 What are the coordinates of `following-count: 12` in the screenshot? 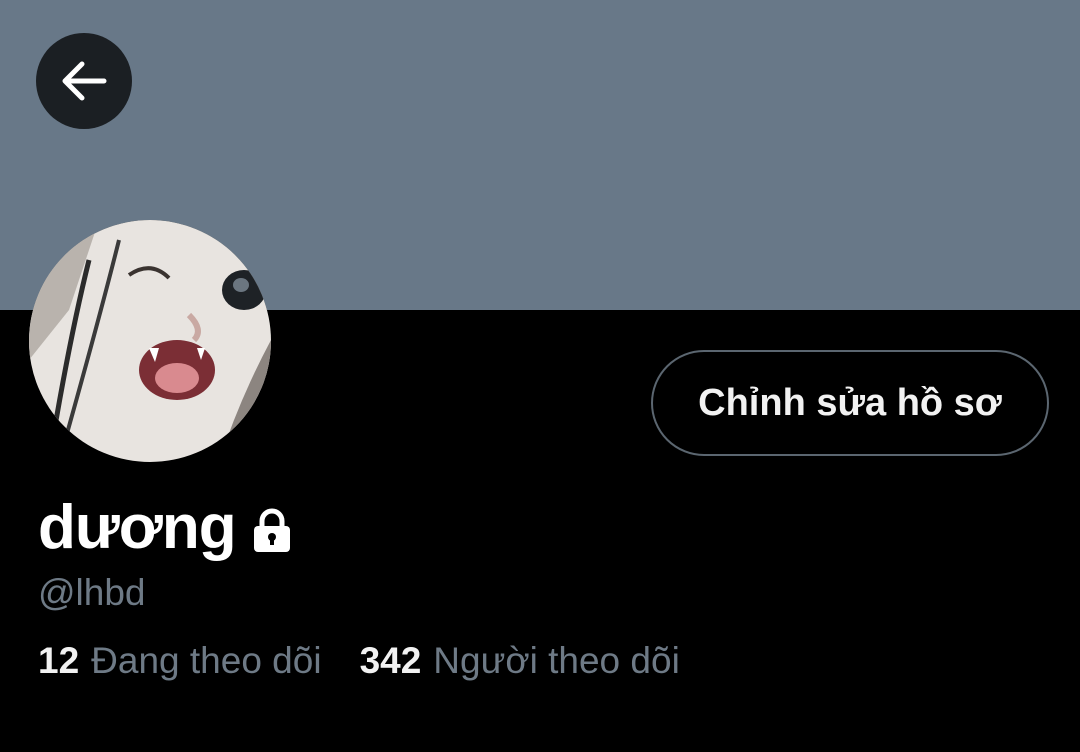 It's located at (59, 660).